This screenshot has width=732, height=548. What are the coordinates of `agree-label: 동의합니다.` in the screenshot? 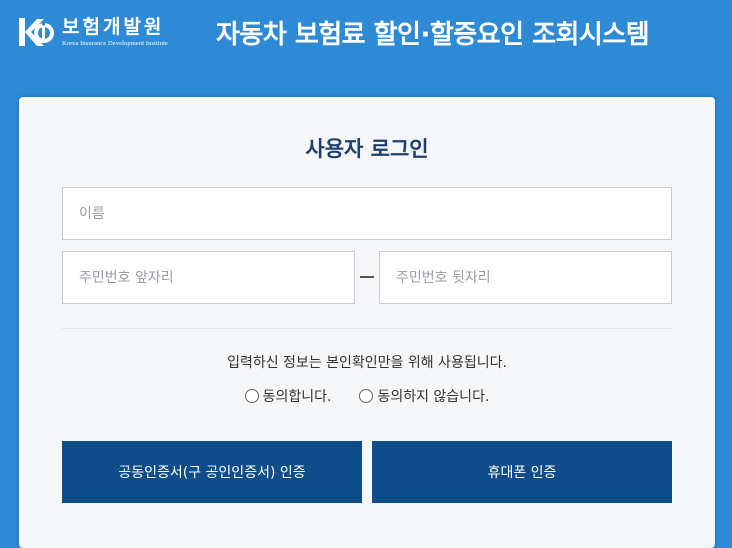 It's located at (297, 397).